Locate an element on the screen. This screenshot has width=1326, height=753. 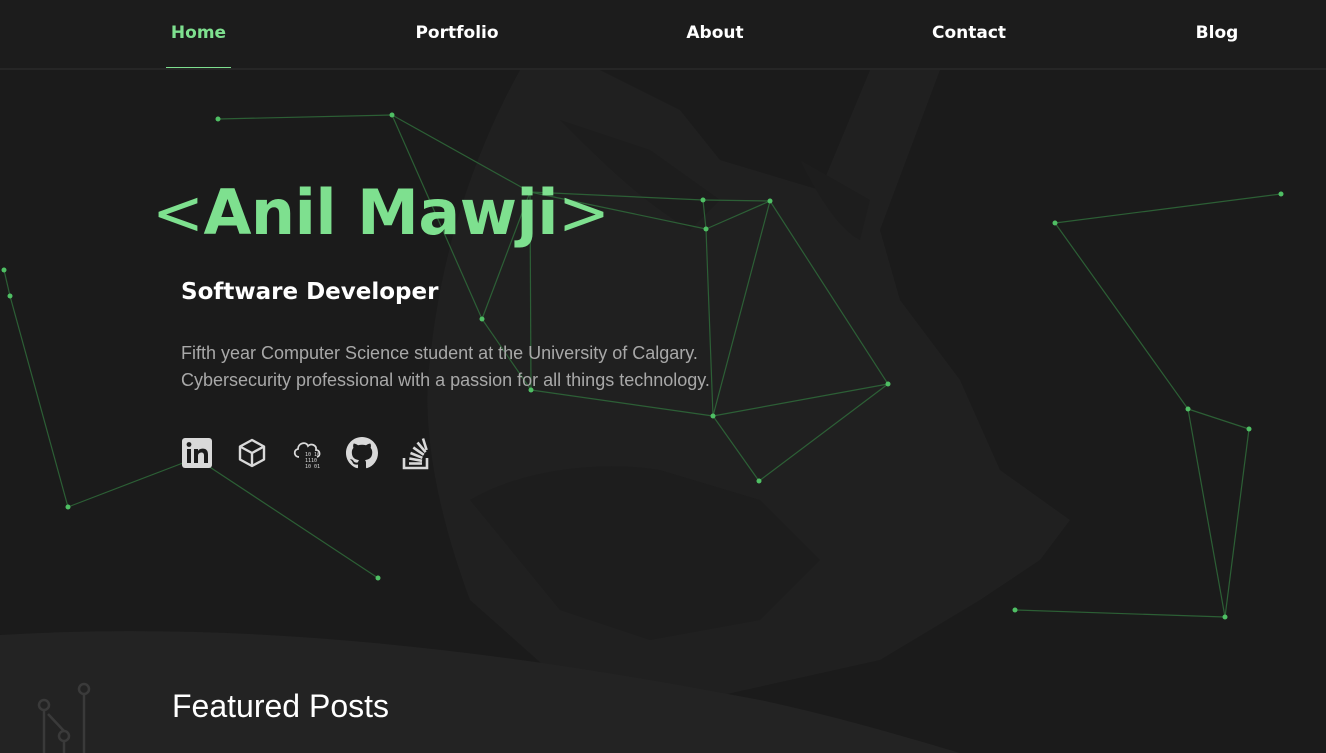
linkedin-link is located at coordinates (197, 454).